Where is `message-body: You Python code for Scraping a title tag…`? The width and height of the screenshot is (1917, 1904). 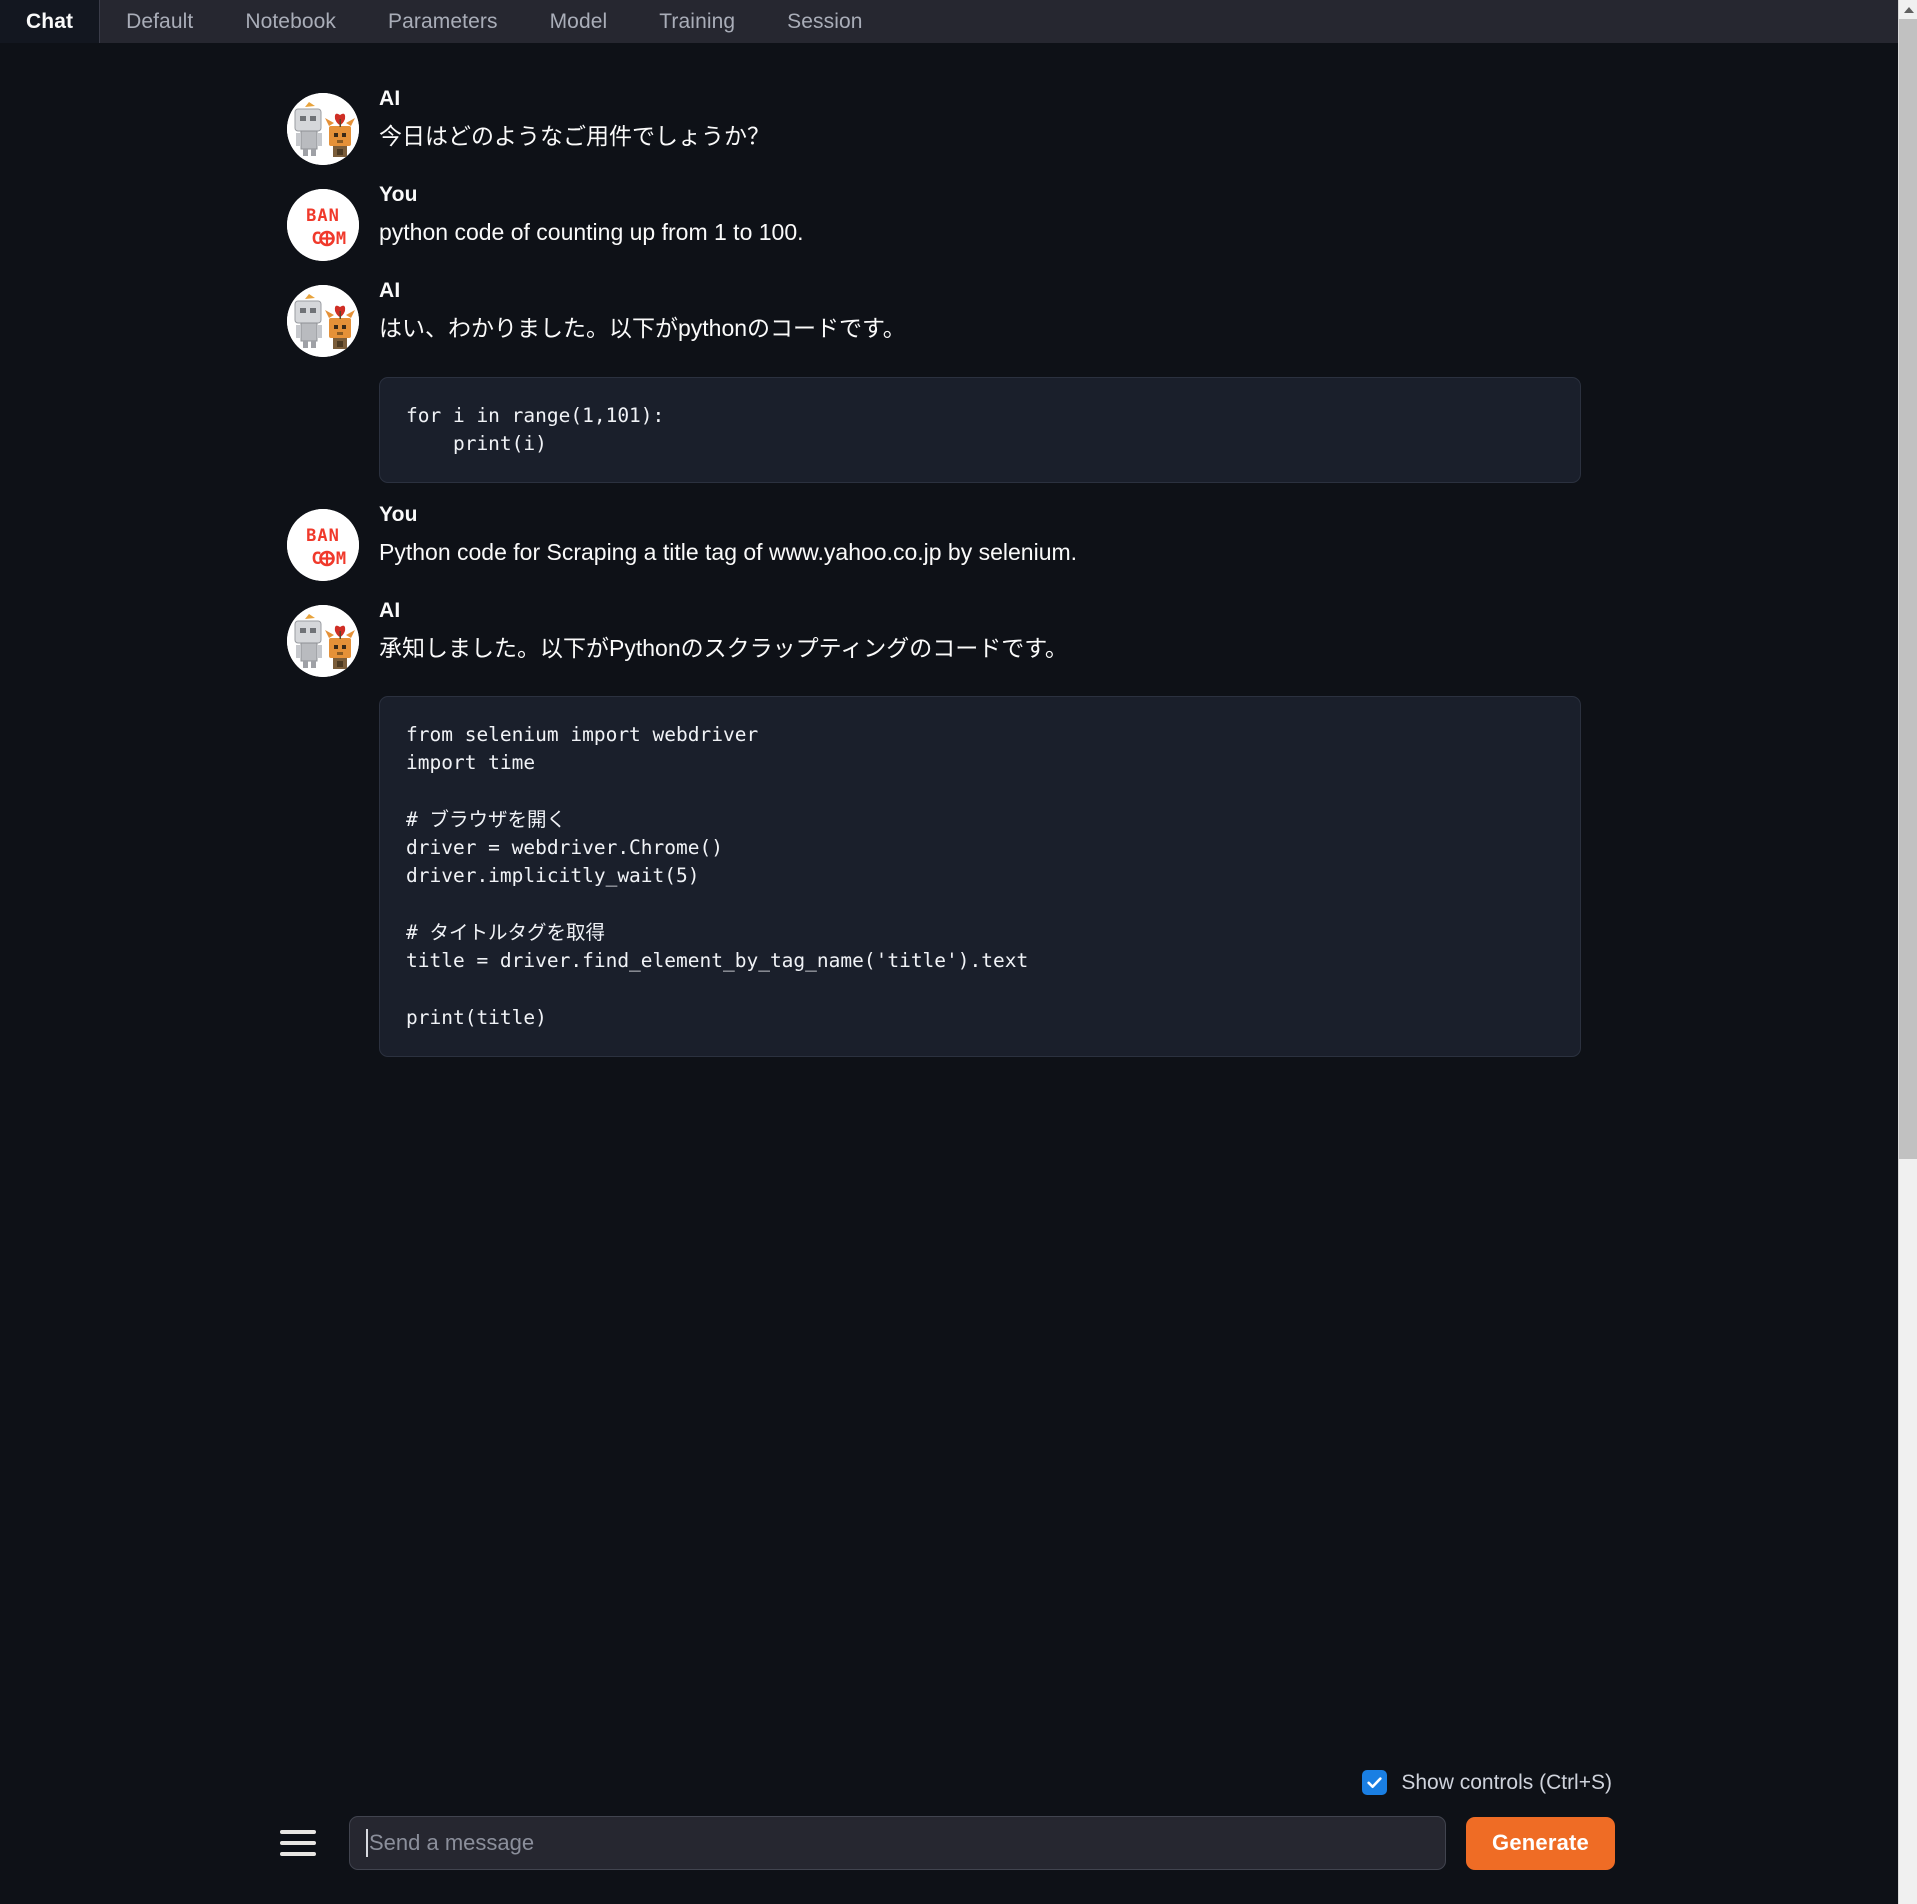 message-body: You Python code for Scraping a title tag… is located at coordinates (728, 535).